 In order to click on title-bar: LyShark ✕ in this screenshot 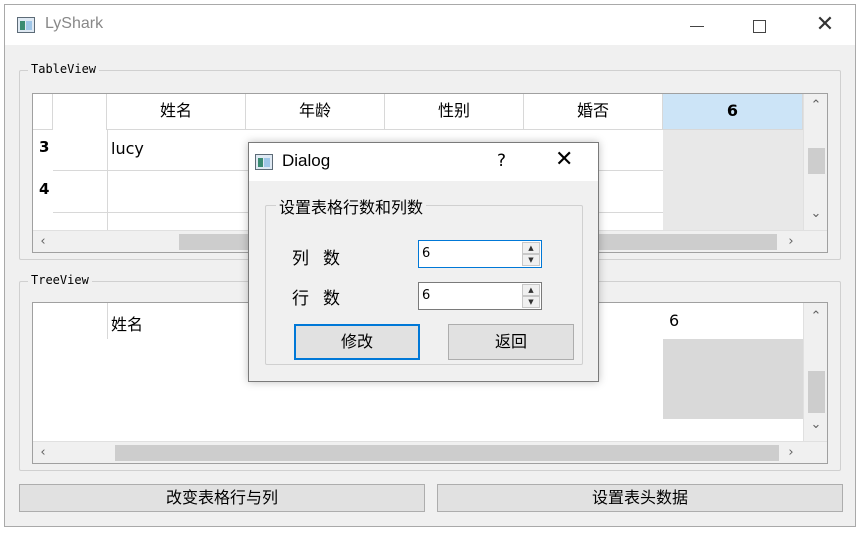, I will do `click(430, 25)`.